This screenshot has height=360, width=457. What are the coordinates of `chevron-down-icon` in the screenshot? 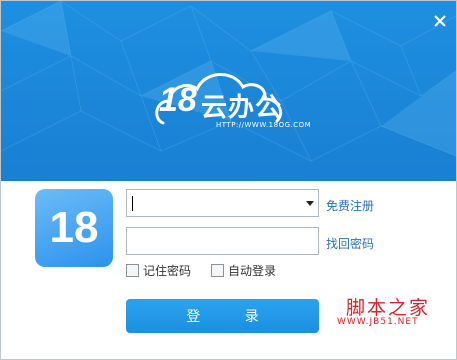 It's located at (310, 203).